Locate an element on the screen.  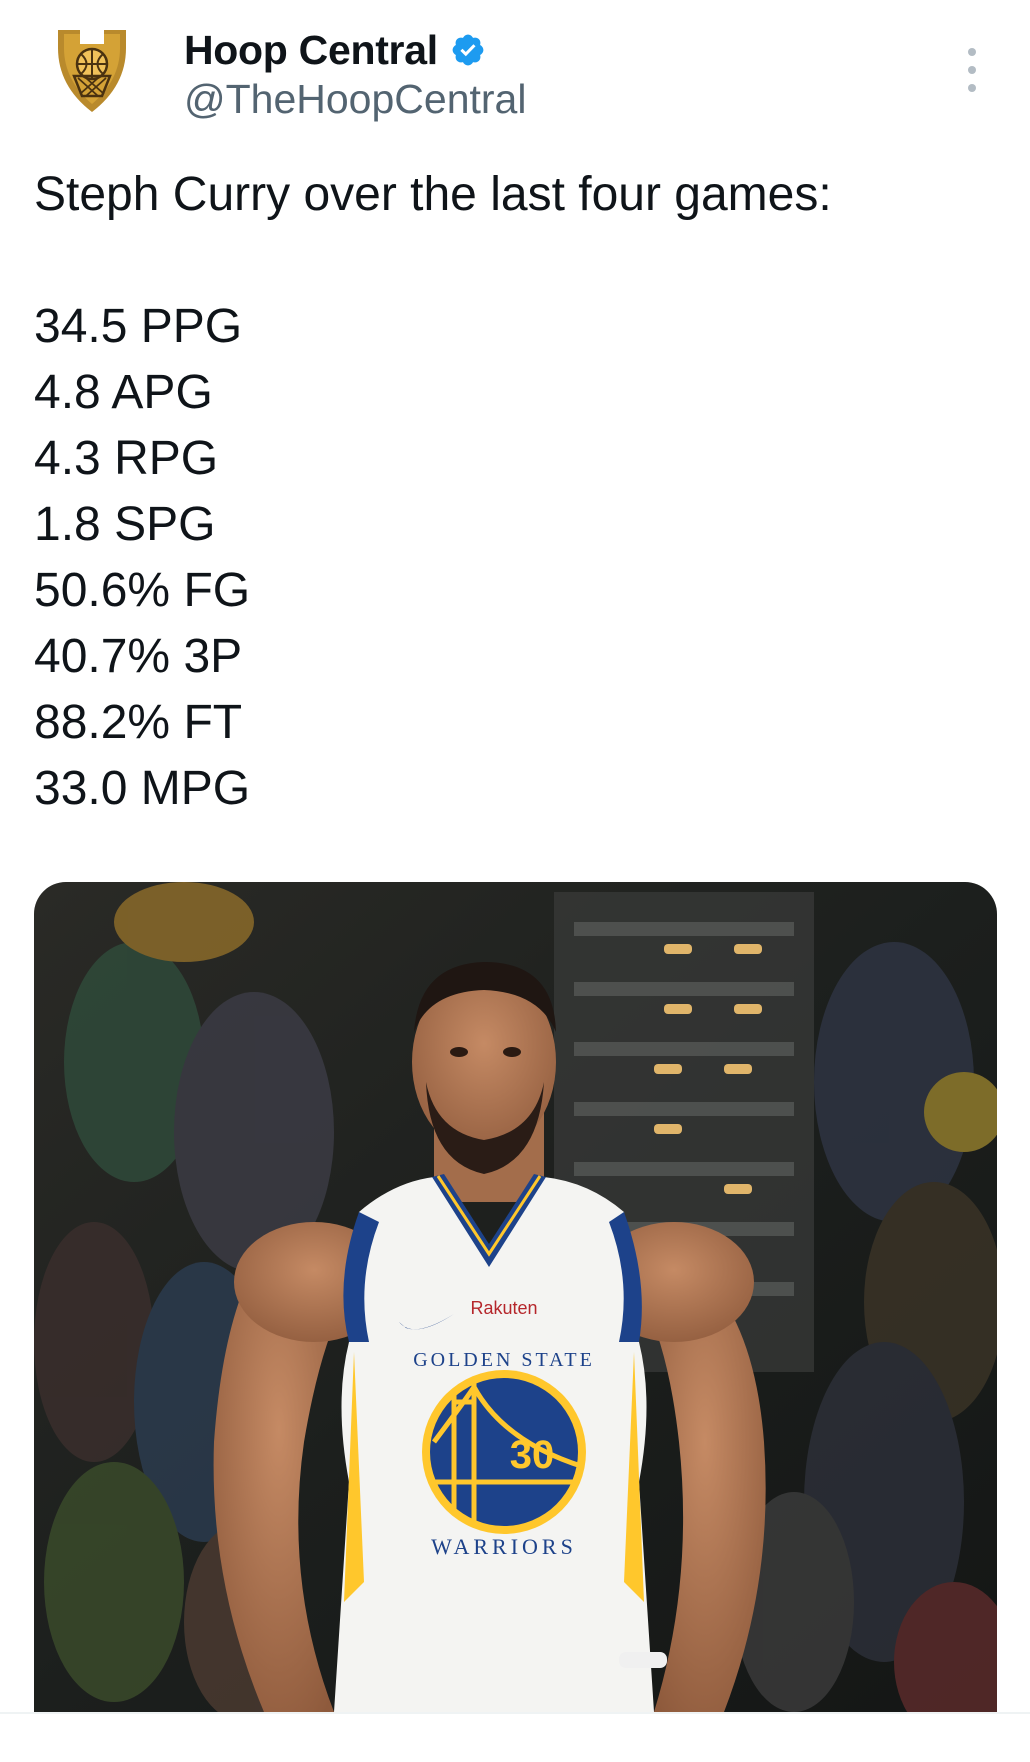
jersey-sponsor: Rakuten is located at coordinates (503, 1308).